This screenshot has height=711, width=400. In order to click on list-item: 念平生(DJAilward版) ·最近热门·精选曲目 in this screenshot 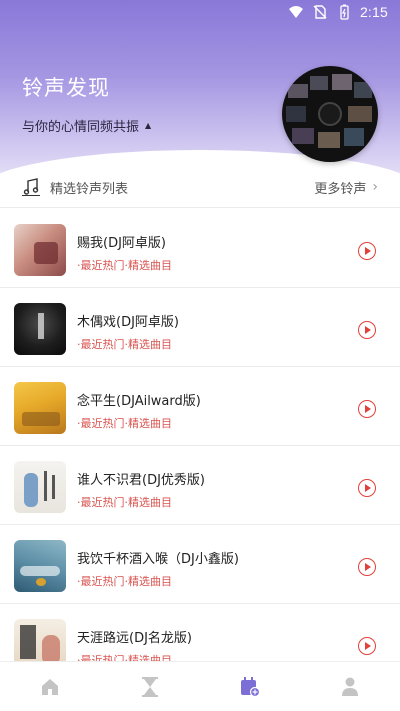, I will do `click(200, 406)`.